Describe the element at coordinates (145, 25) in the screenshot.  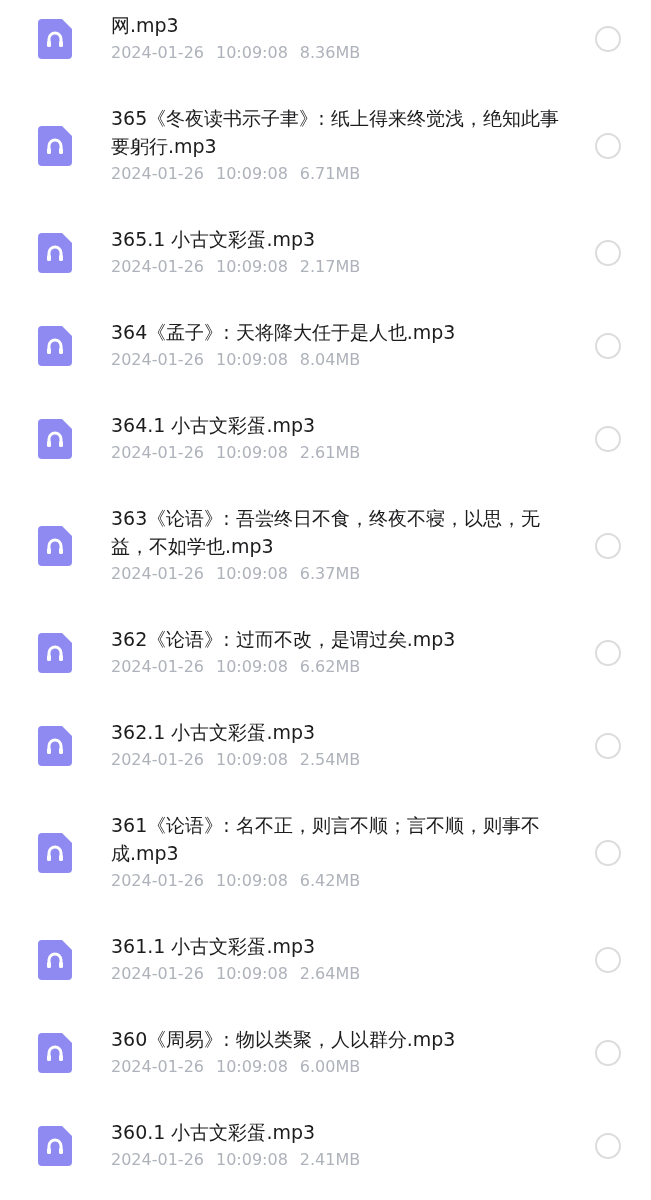
I see `file-name: 网.mp3` at that location.